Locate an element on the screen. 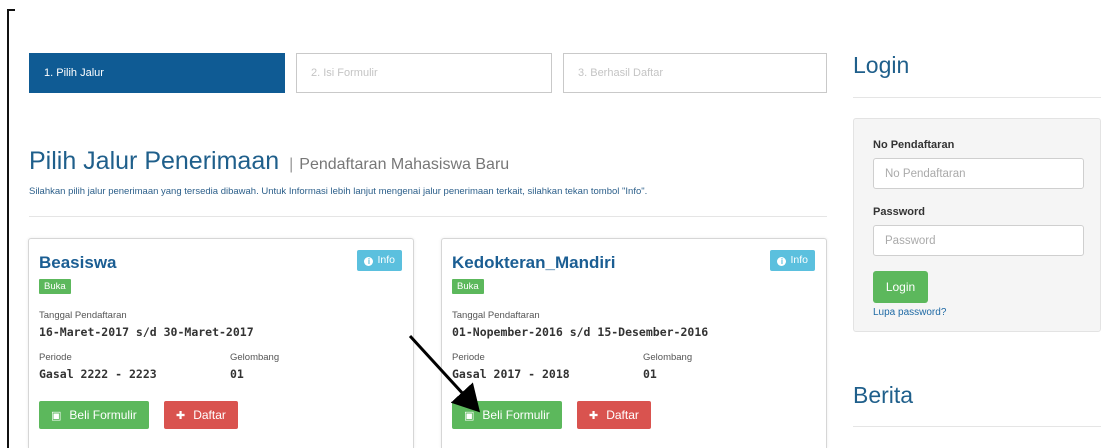 The height and width of the screenshot is (448, 1117). card-title: Beasiswa is located at coordinates (78, 262).